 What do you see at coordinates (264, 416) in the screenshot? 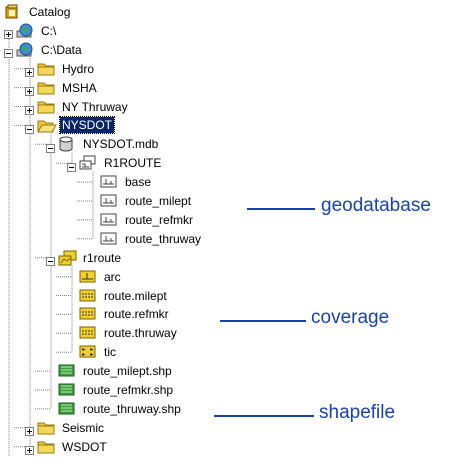
I see `shapefile-pointer-line` at bounding box center [264, 416].